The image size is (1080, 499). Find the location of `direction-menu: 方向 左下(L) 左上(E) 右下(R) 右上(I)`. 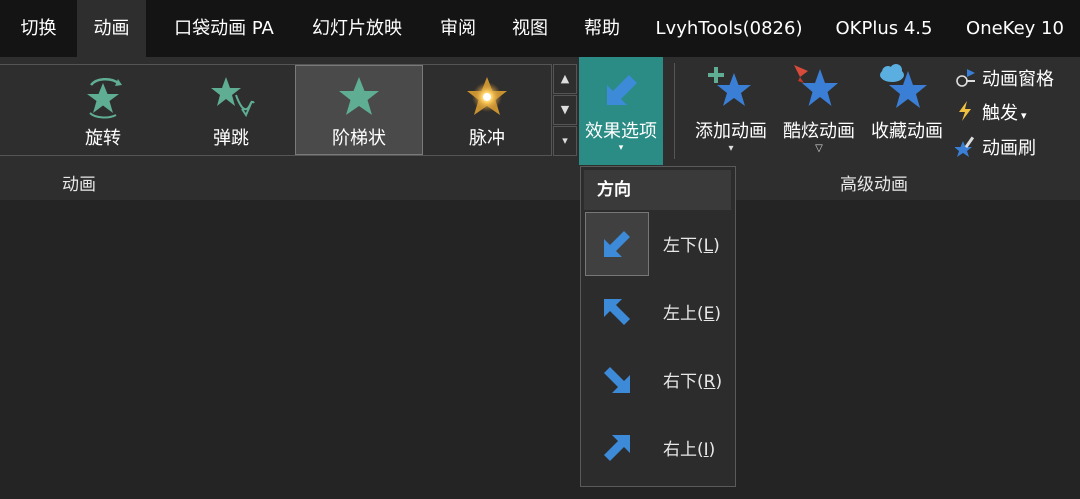

direction-menu: 方向 左下(L) 左上(E) 右下(R) 右上(I) is located at coordinates (658, 326).